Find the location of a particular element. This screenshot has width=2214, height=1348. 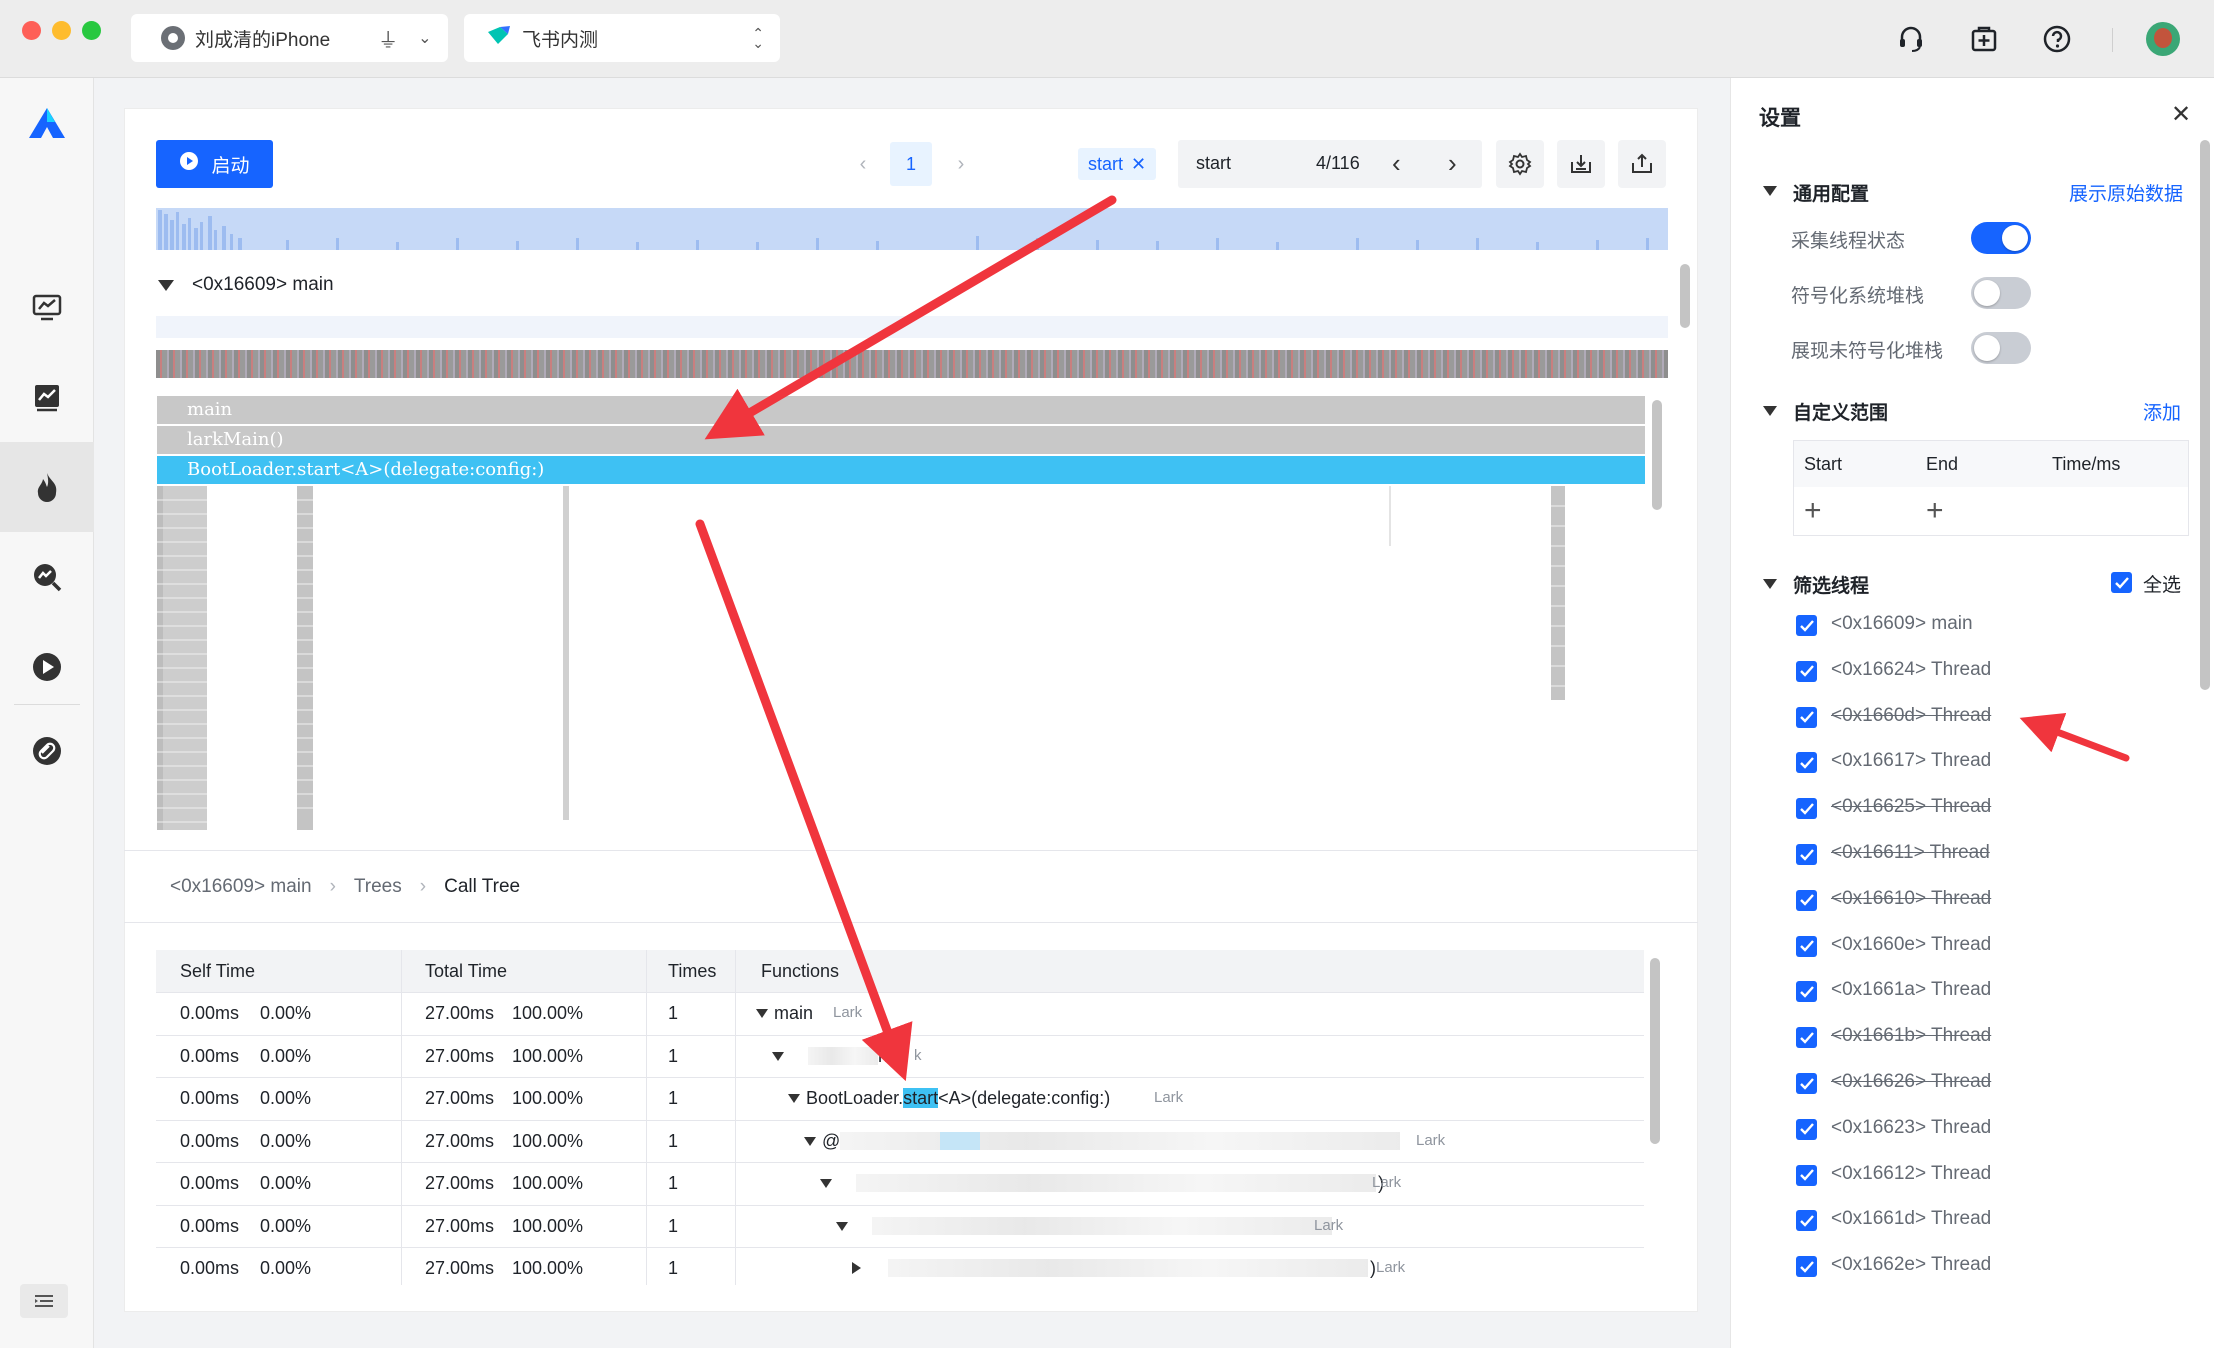

call-tree-scrollbar is located at coordinates (1655, 1051).